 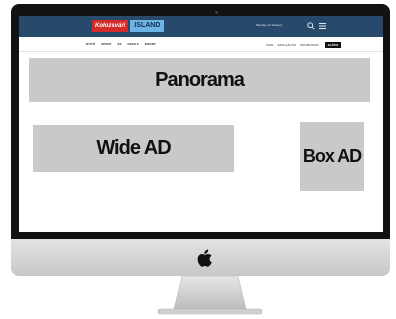 I want to click on logo-secondary: ISLAND, so click(x=147, y=26).